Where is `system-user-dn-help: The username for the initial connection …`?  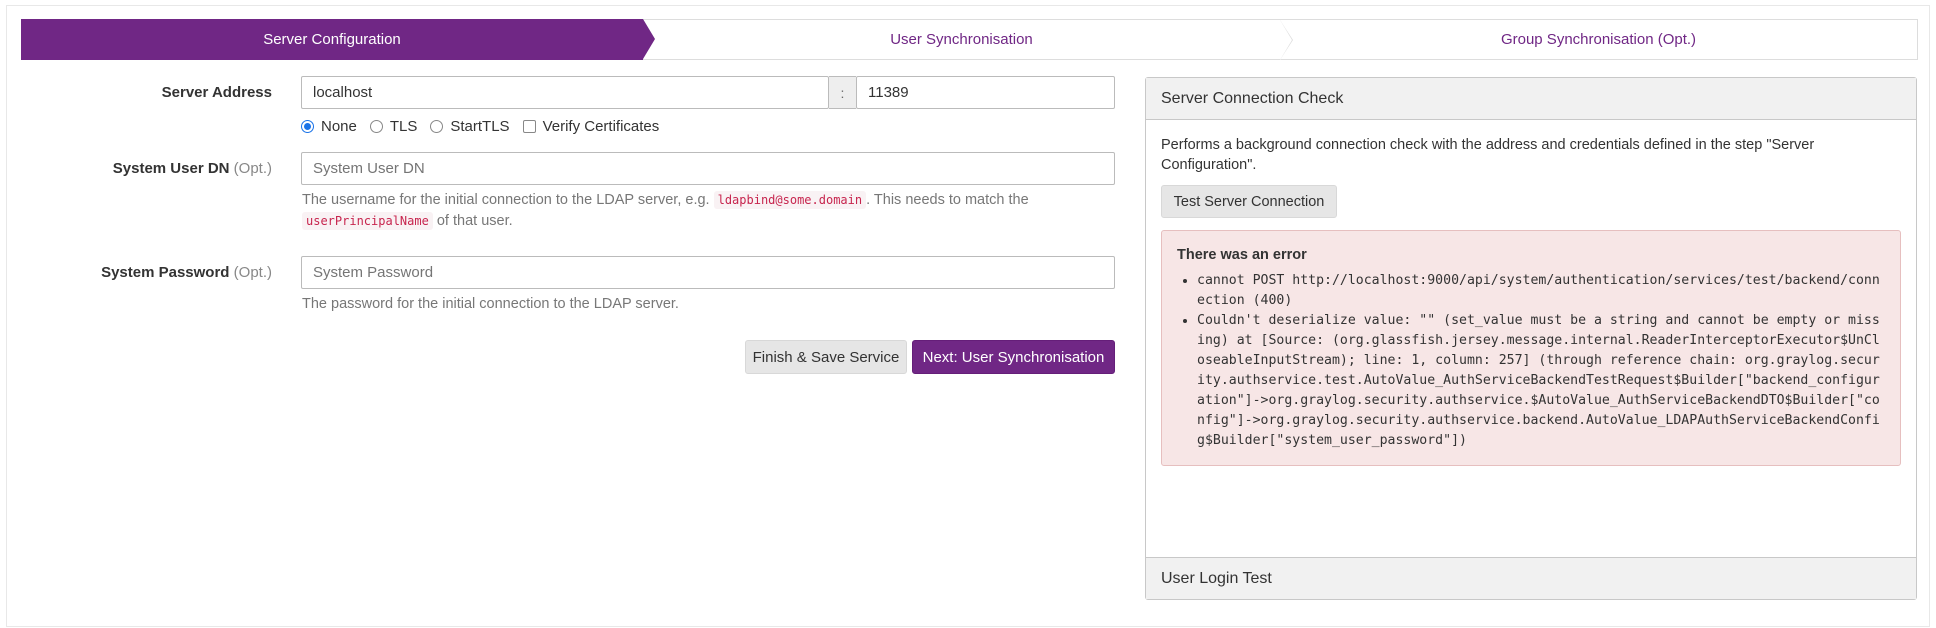 system-user-dn-help: The username for the initial connection … is located at coordinates (702, 211).